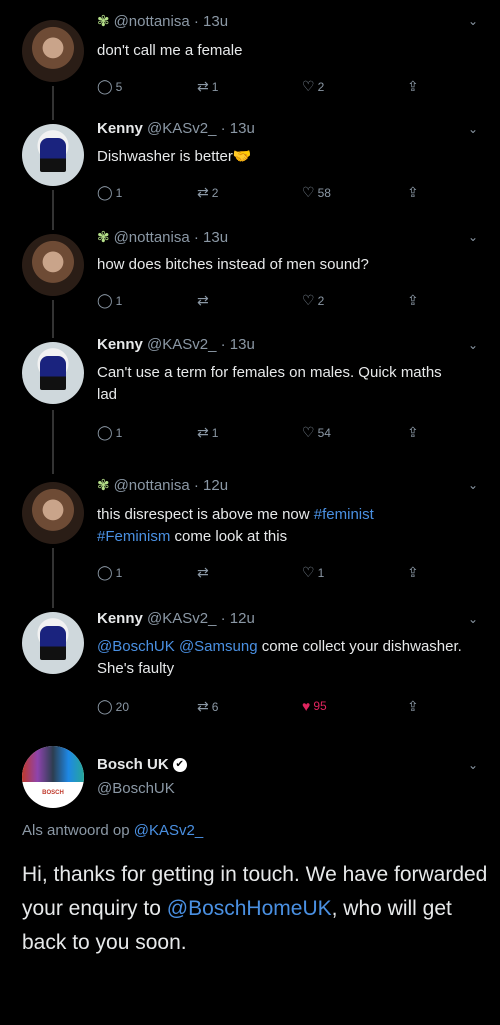 The image size is (500, 1025). What do you see at coordinates (168, 830) in the screenshot?
I see `mention-link: @KASv2_` at bounding box center [168, 830].